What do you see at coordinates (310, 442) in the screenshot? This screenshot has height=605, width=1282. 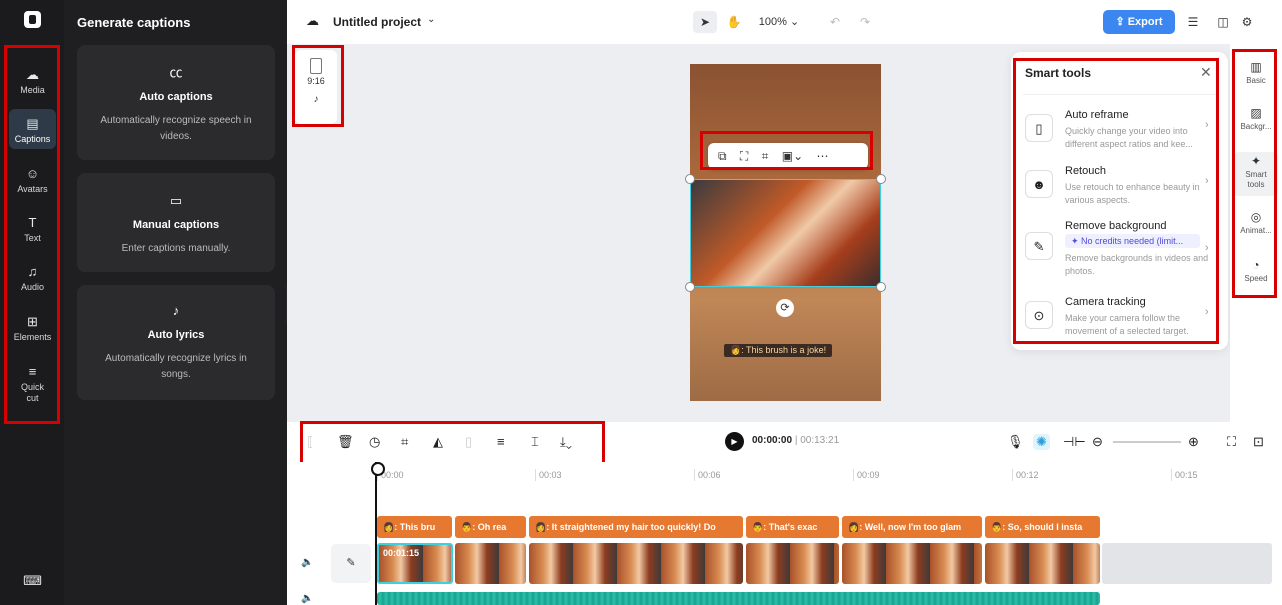 I see `split-icon: ⟦` at bounding box center [310, 442].